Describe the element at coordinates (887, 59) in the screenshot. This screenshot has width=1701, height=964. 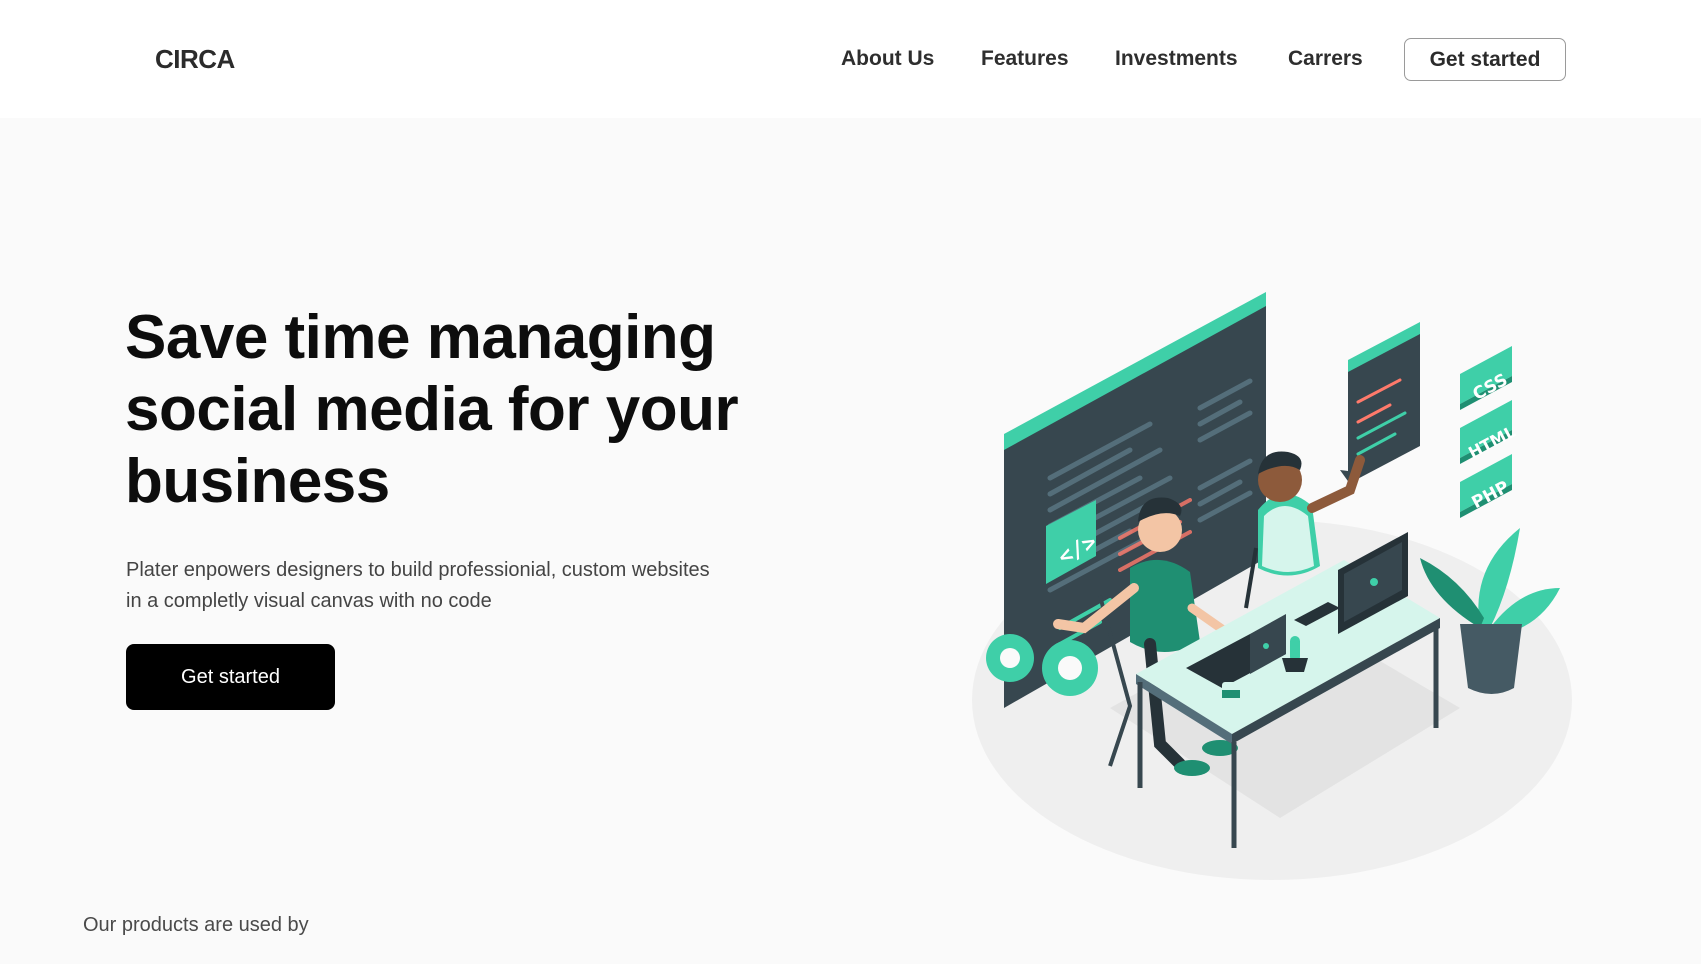
I see `nav-link-about-us: About Us` at that location.